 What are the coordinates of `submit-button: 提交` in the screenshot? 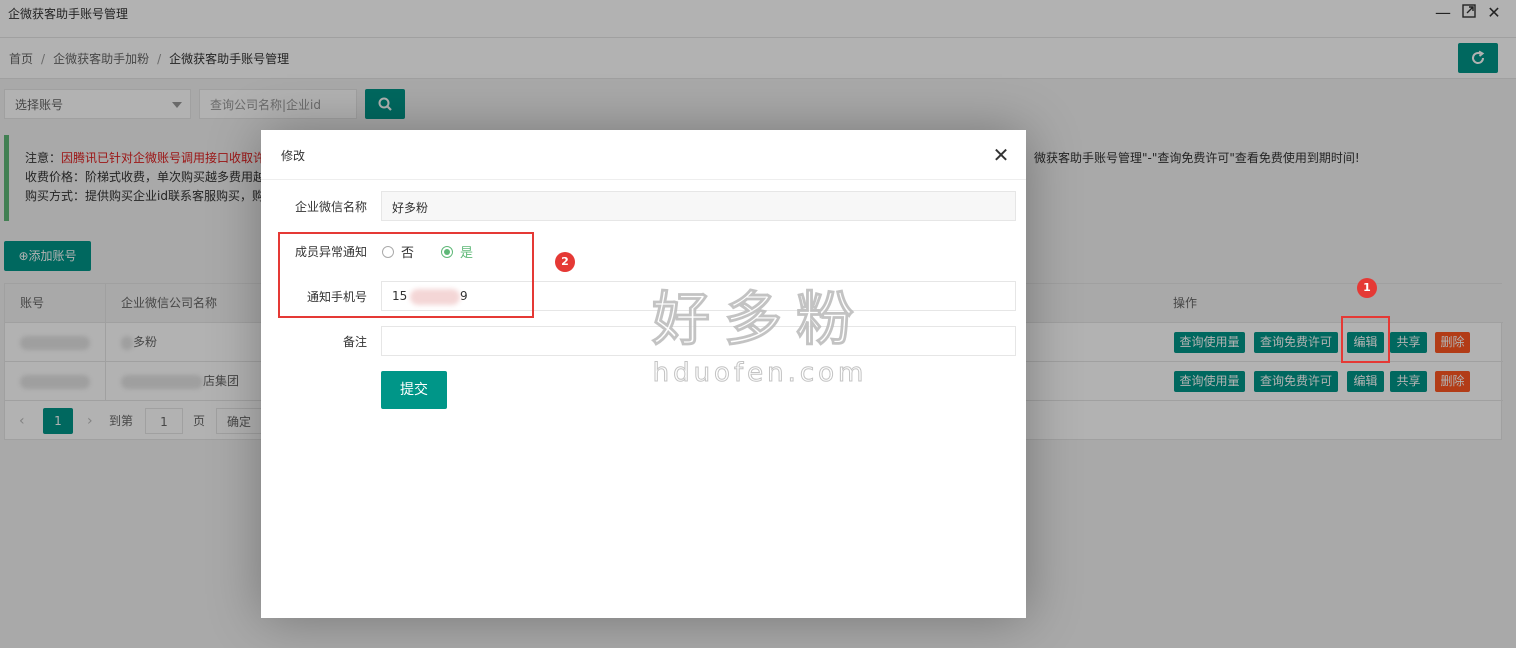 It's located at (414, 390).